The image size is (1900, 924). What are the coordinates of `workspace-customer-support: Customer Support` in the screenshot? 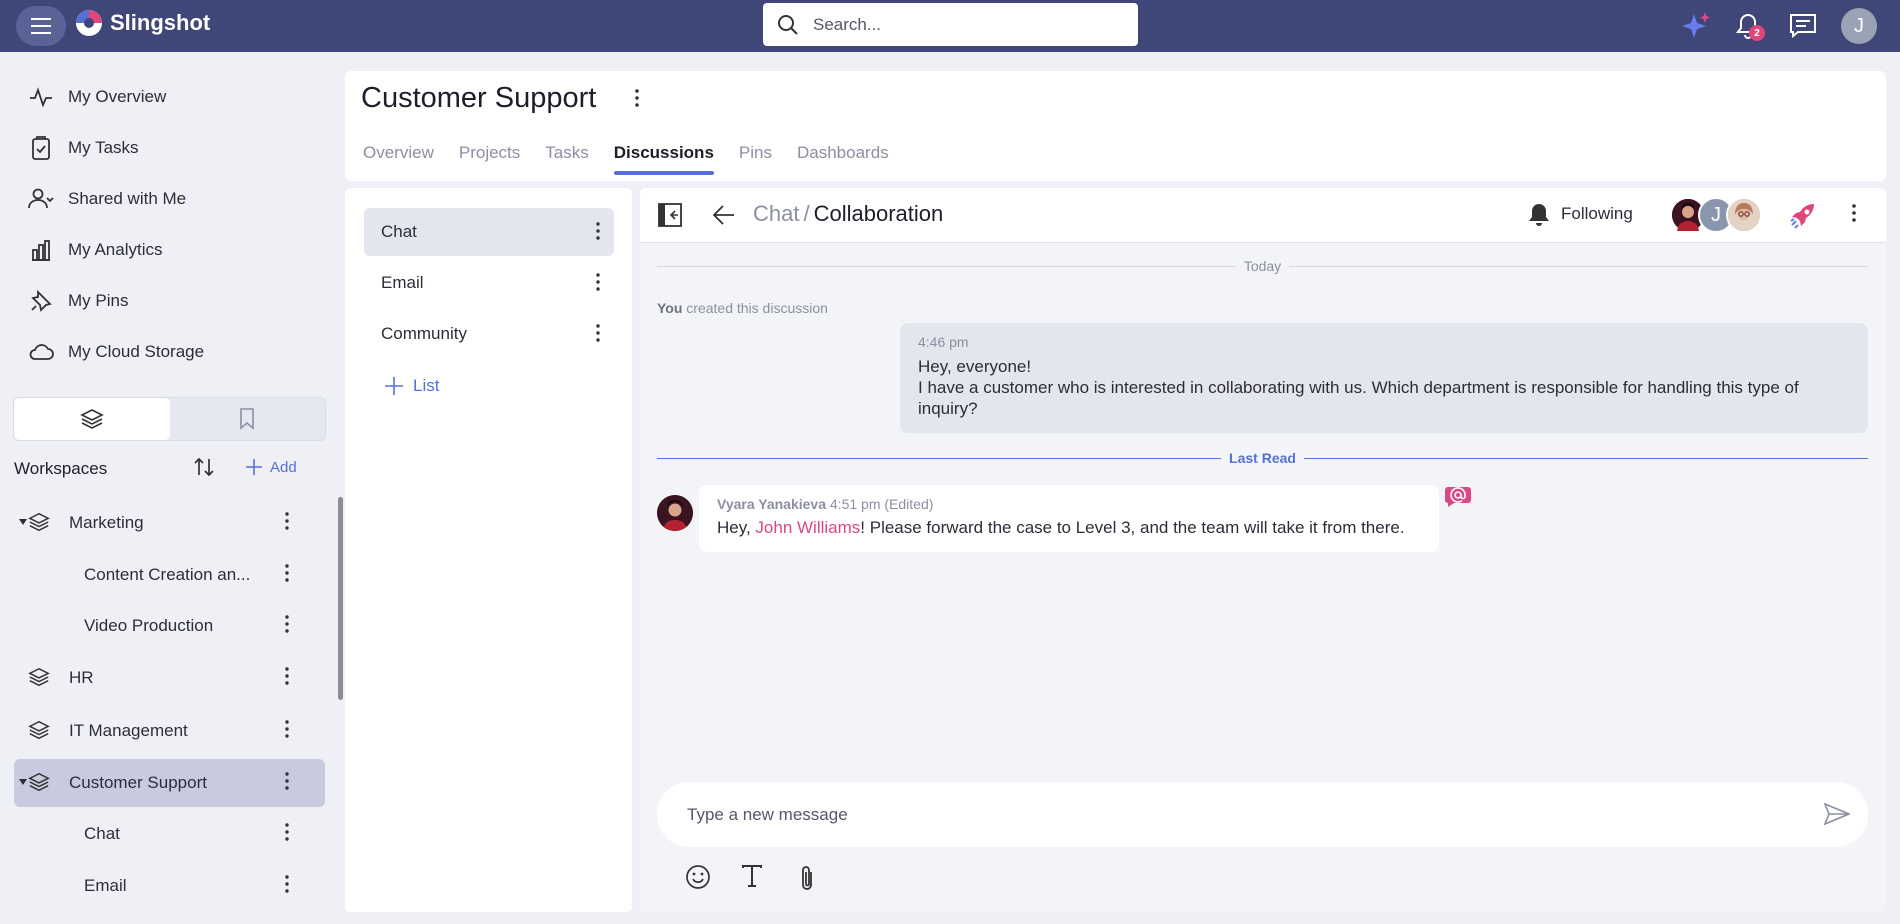 It's located at (169, 783).